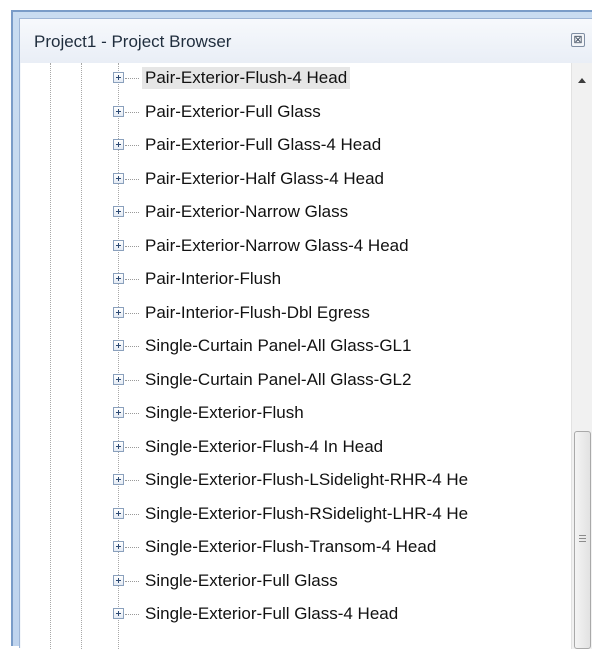  What do you see at coordinates (272, 613) in the screenshot?
I see `tree-item-label: Single-Exterior-Full Glass-4 Head` at bounding box center [272, 613].